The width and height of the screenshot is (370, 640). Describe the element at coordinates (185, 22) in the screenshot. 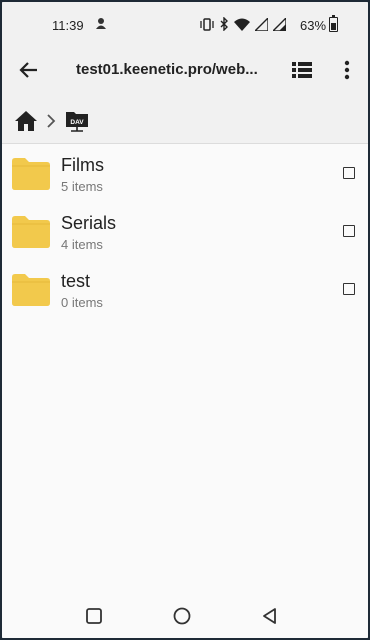

I see `status-bar: 11:39 63%` at that location.